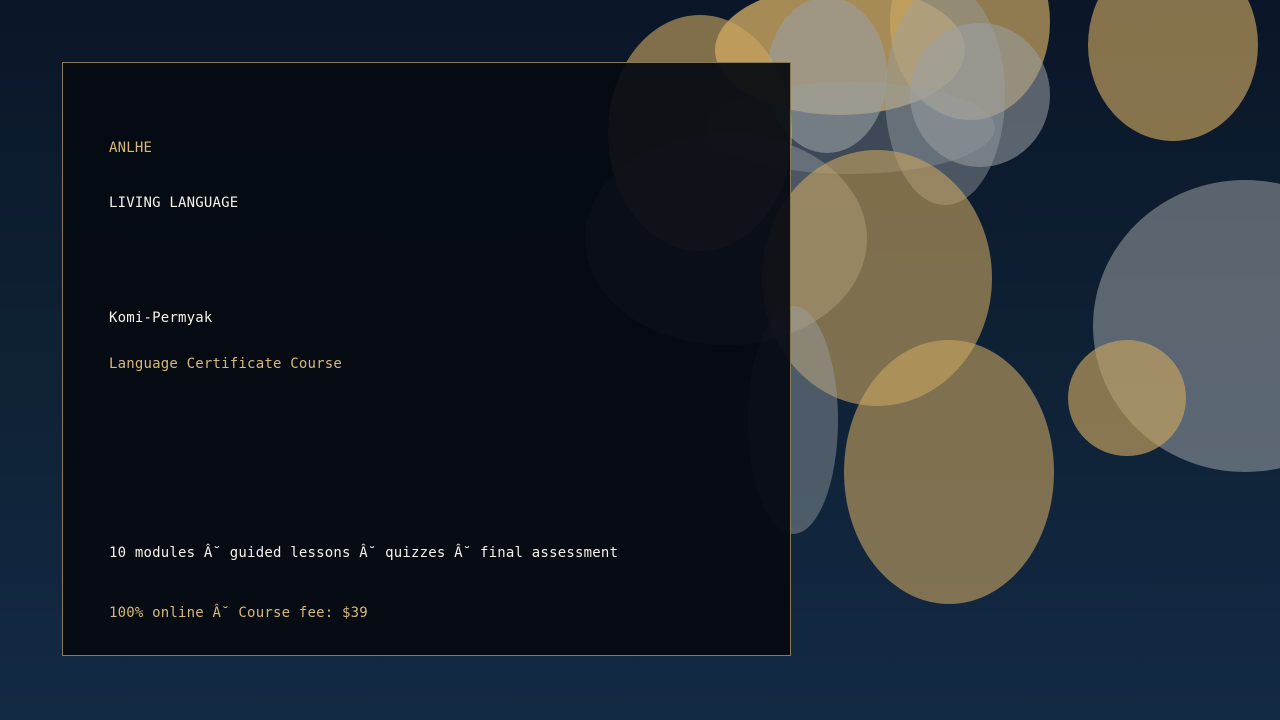  What do you see at coordinates (131, 148) in the screenshot?
I see `brand-label: ANLHE` at bounding box center [131, 148].